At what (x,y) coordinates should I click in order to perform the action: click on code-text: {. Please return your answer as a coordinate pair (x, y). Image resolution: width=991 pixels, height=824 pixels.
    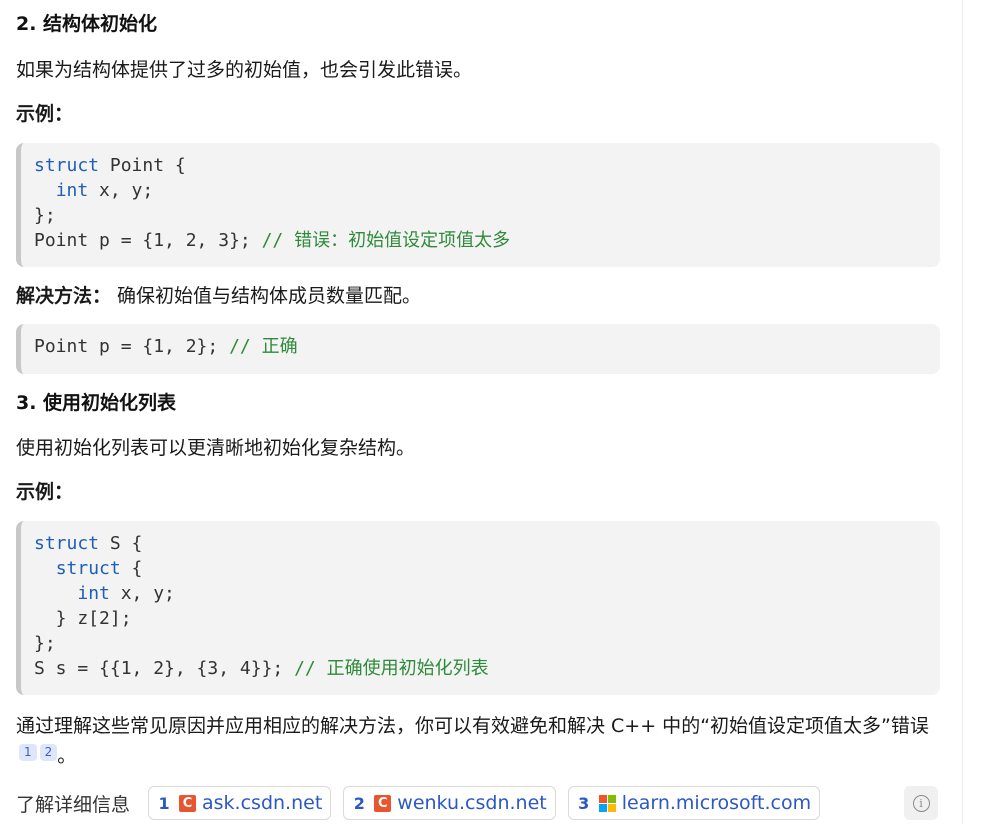
    Looking at the image, I should click on (131, 568).